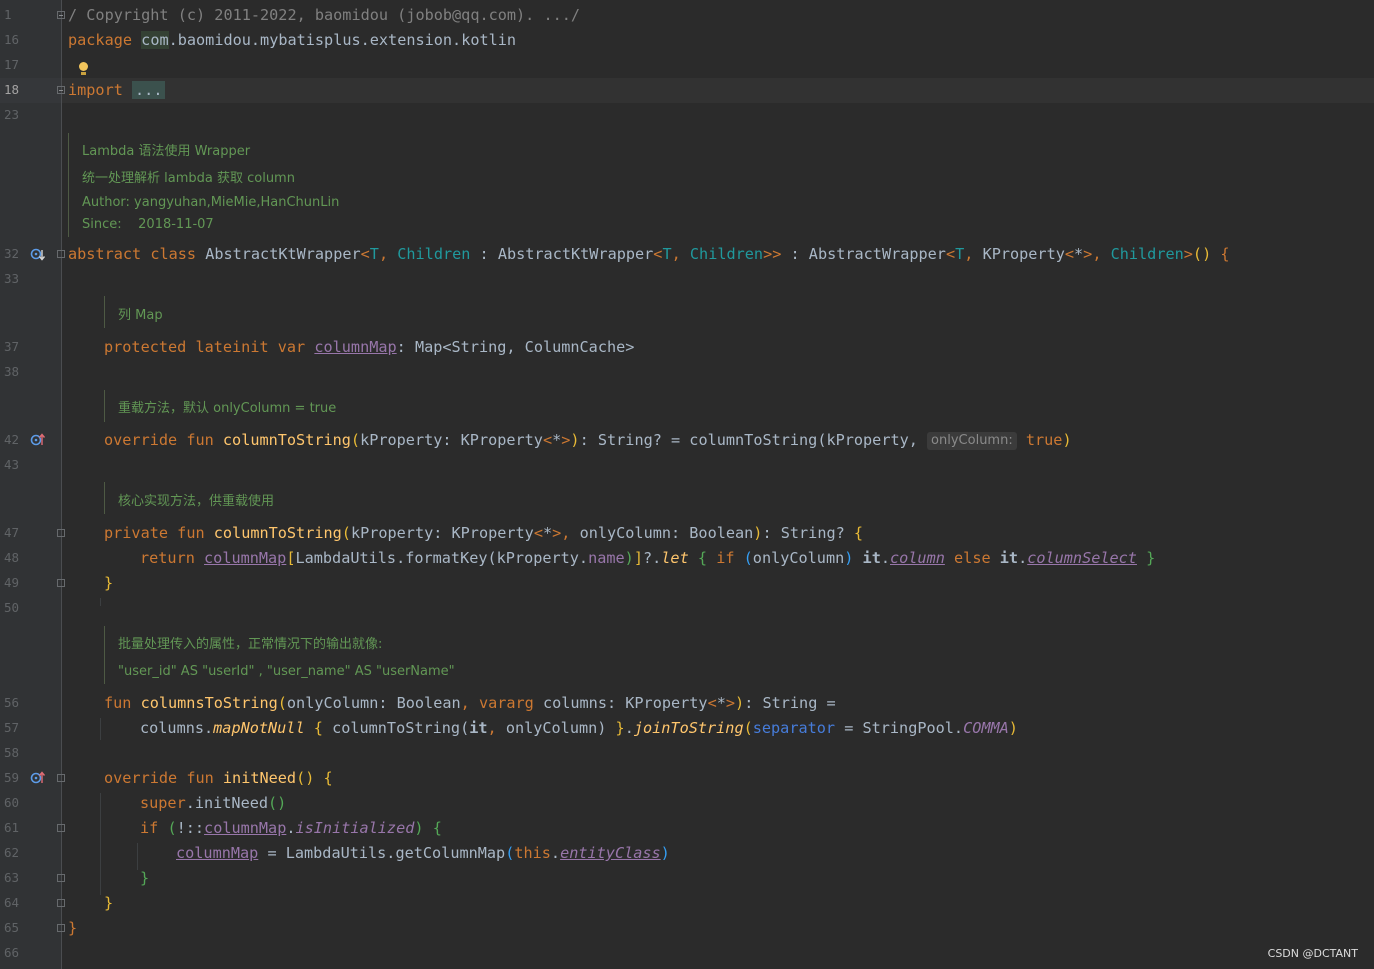  What do you see at coordinates (8, 14) in the screenshot?
I see `line-number: 1` at bounding box center [8, 14].